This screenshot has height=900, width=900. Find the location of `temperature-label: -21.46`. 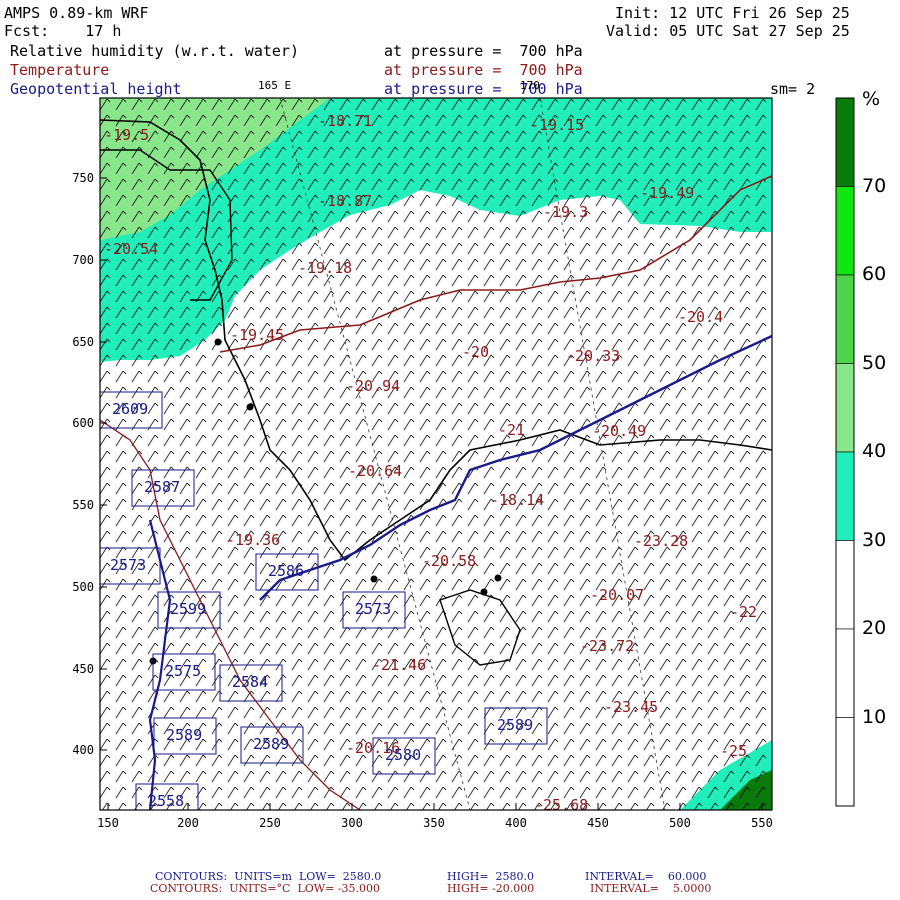

temperature-label: -21.46 is located at coordinates (399, 665).